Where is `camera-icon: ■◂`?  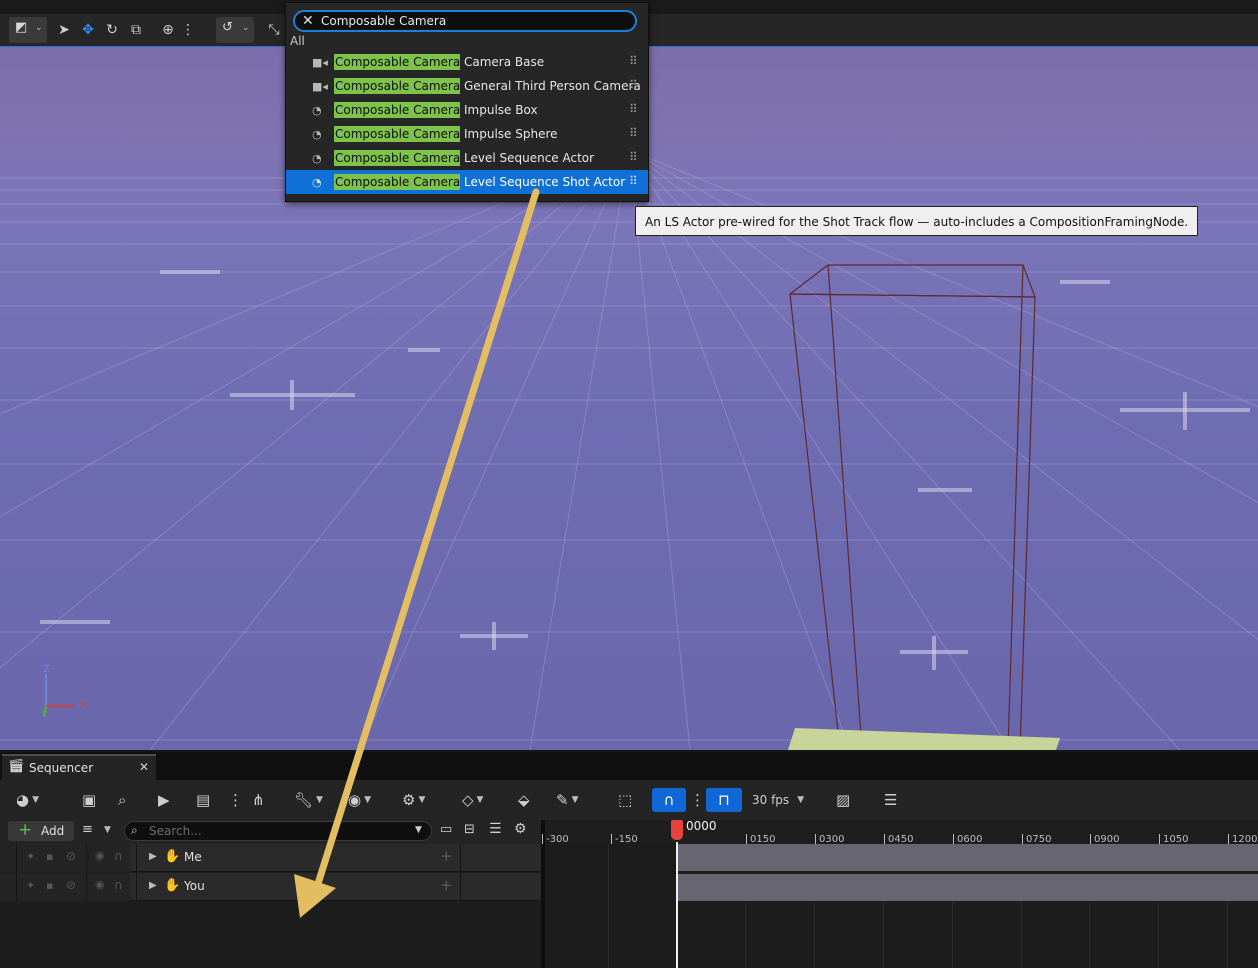 camera-icon: ■◂ is located at coordinates (320, 62).